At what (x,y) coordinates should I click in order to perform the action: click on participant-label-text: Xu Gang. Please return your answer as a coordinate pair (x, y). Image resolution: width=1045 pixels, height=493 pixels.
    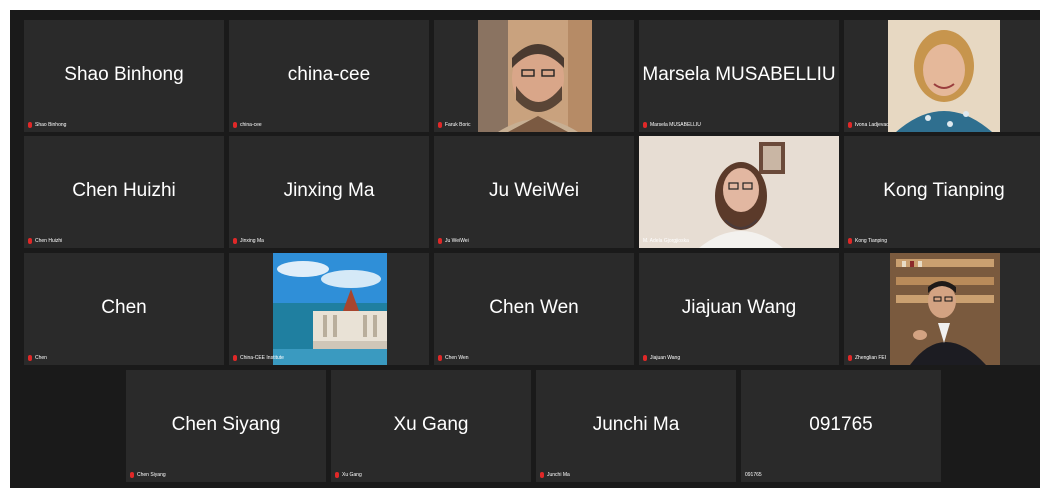
    Looking at the image, I should click on (352, 475).